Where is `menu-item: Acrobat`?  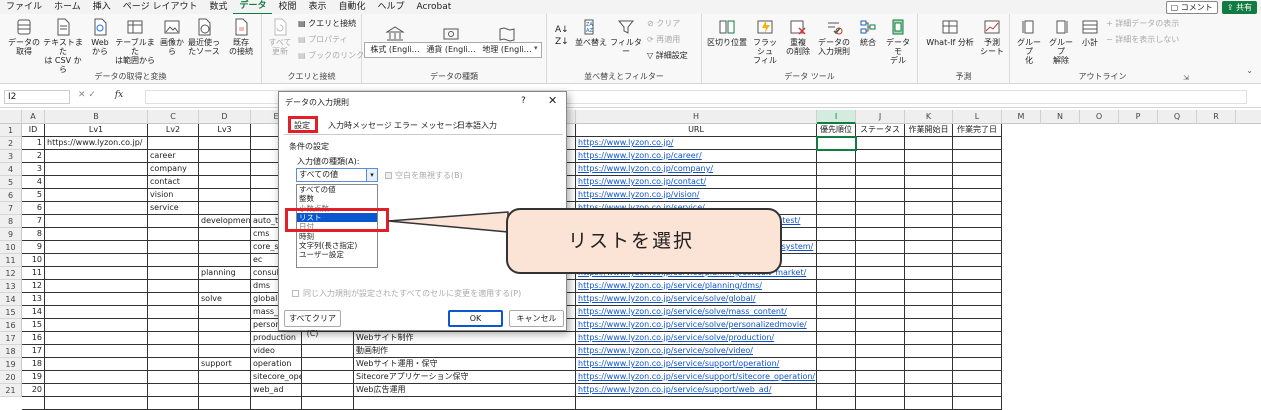 menu-item: Acrobat is located at coordinates (434, 7).